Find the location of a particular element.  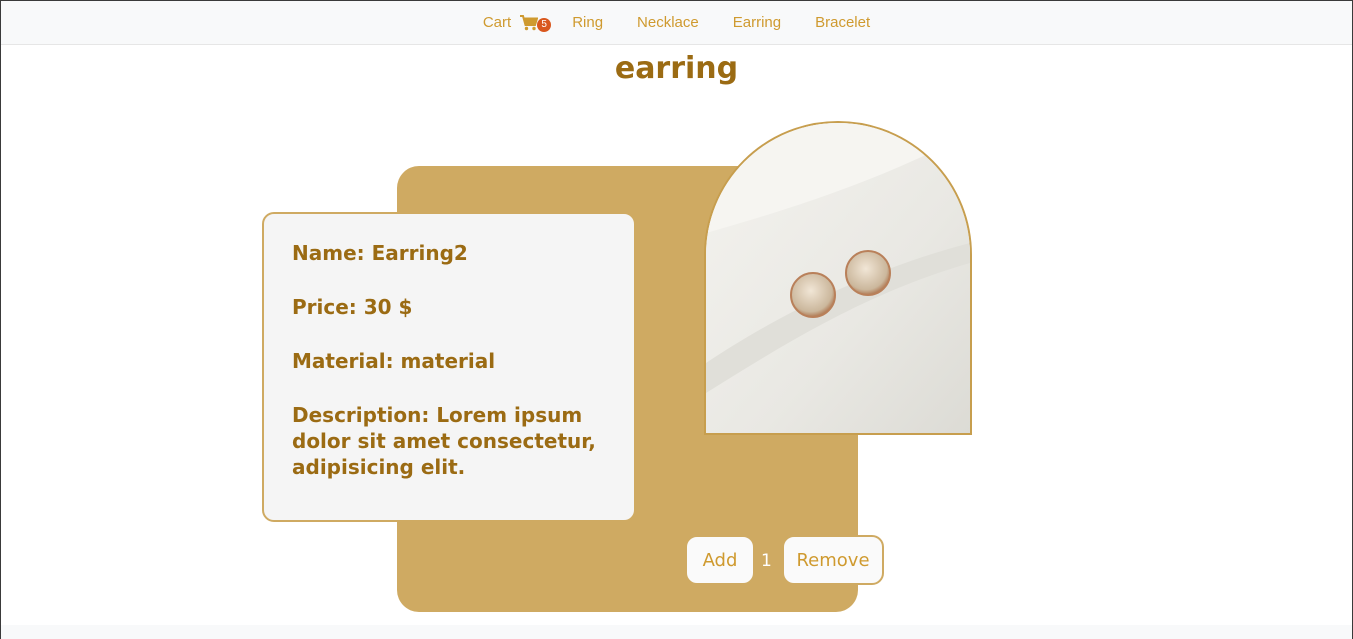

product-image is located at coordinates (838, 278).